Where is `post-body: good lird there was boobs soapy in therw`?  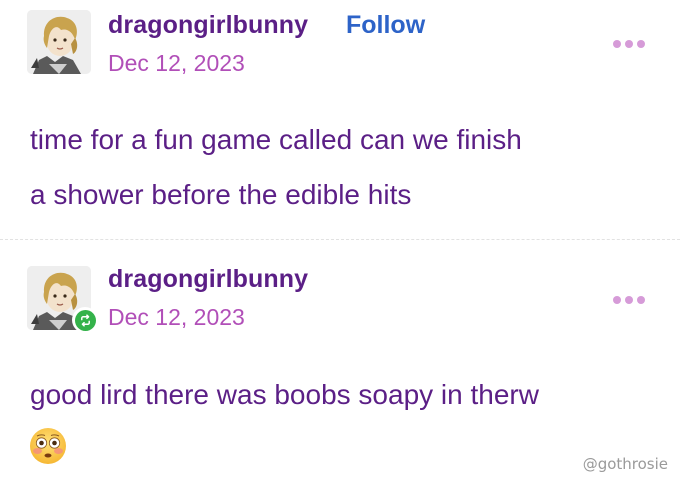 post-body: good lird there was boobs soapy in therw is located at coordinates (284, 394).